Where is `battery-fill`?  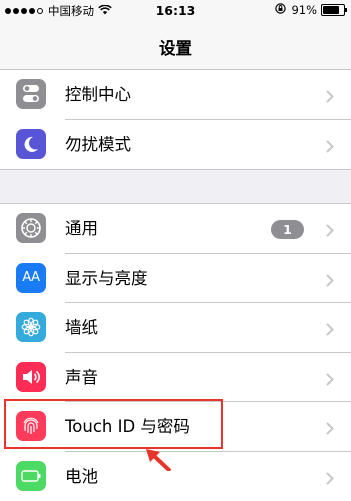
battery-fill is located at coordinates (331, 10).